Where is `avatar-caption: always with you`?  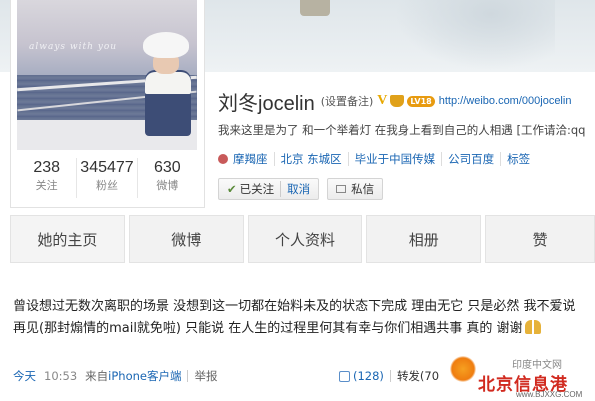
avatar-caption: always with you is located at coordinates (73, 47).